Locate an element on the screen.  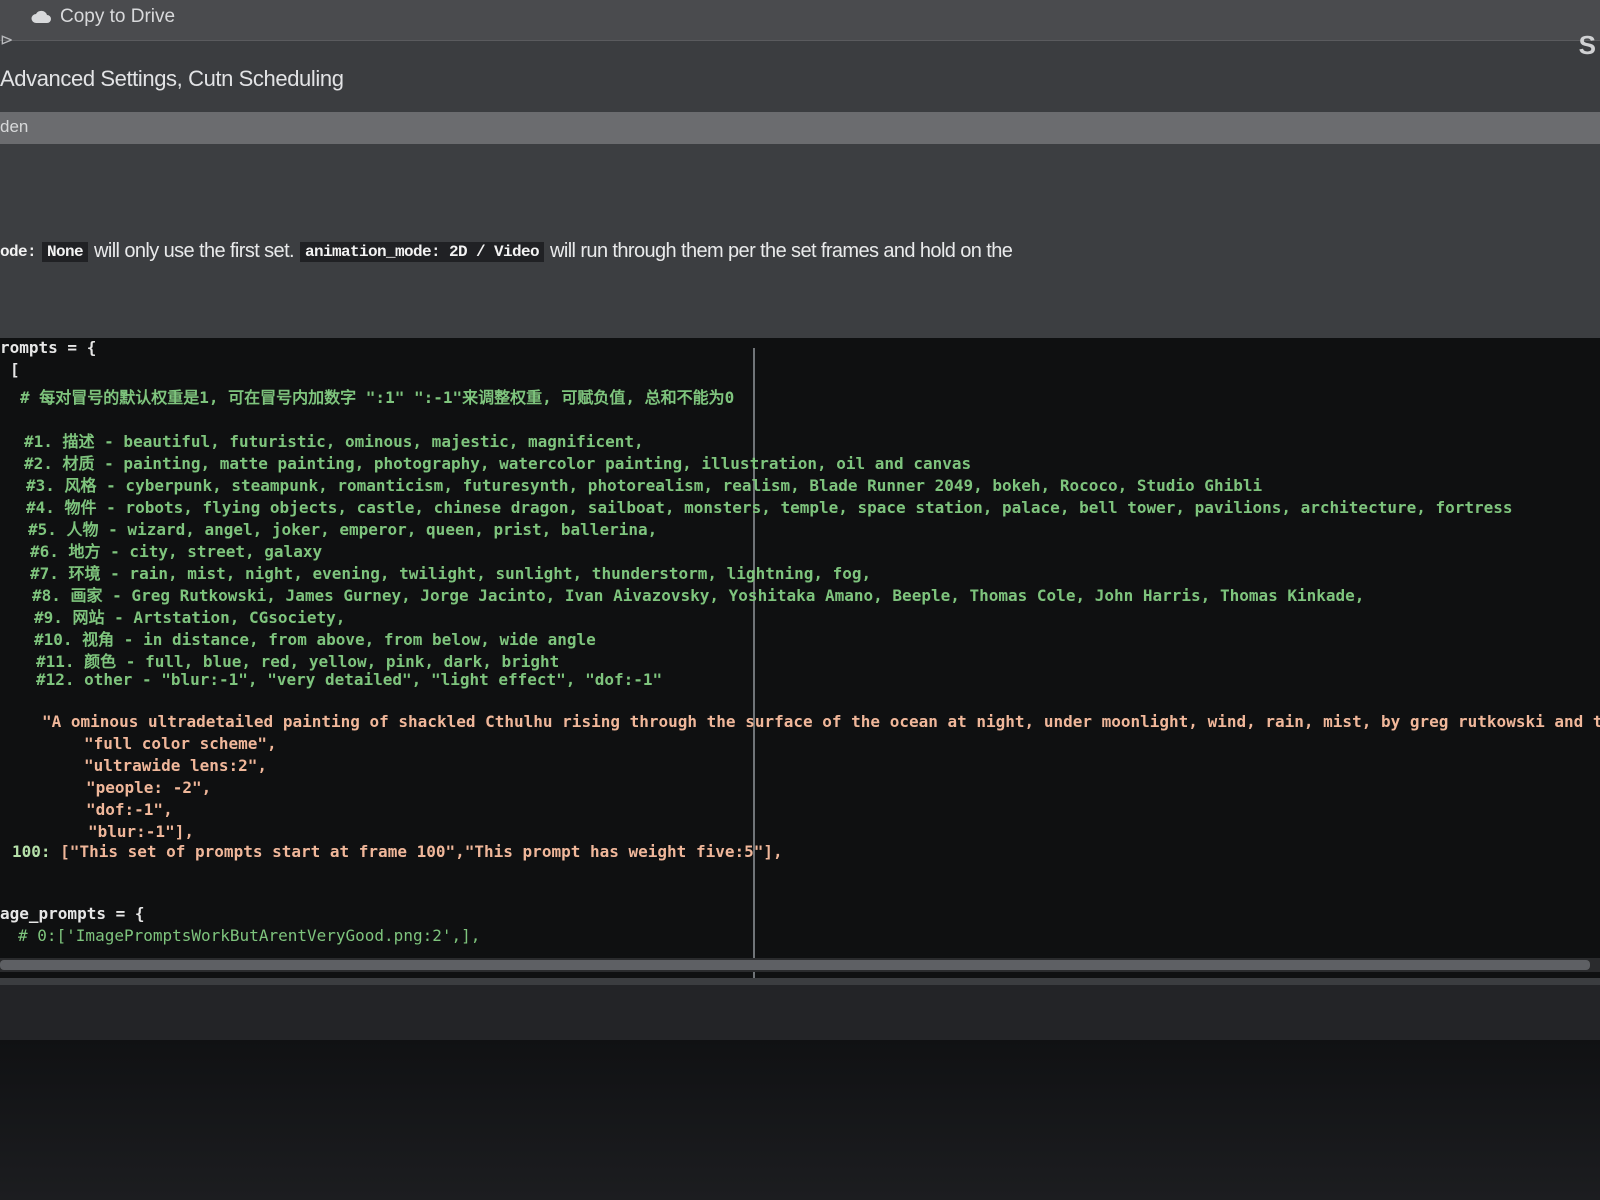
prompt-item: "dof:-1", is located at coordinates (129, 809).